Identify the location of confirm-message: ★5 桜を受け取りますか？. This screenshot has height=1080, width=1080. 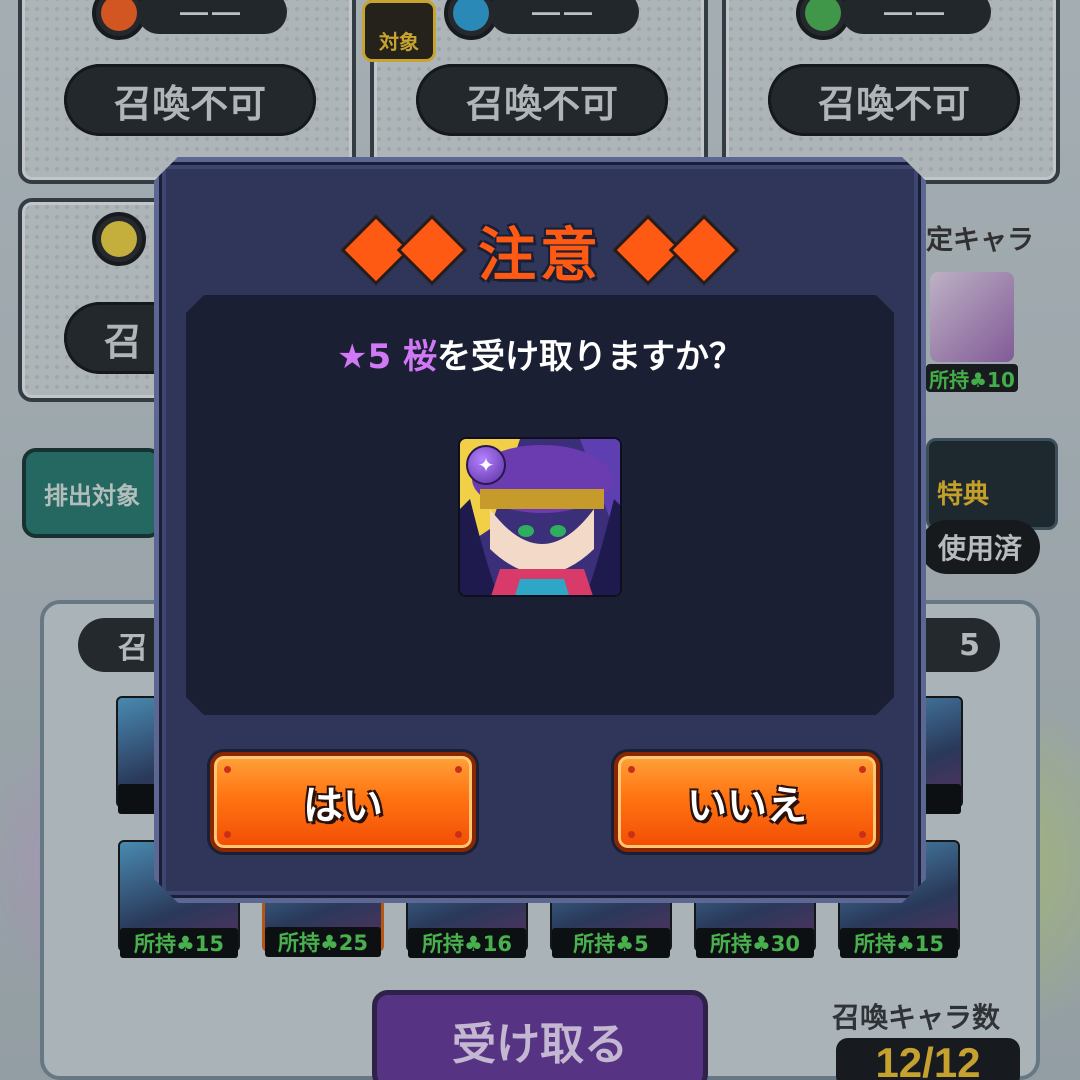
(540, 353).